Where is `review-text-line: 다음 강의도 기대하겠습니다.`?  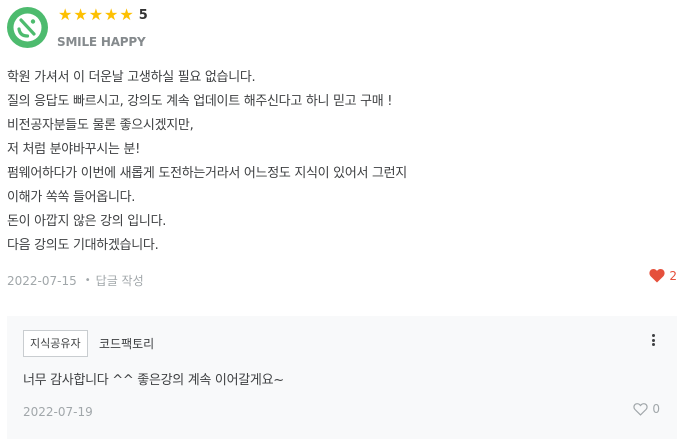 review-text-line: 다음 강의도 기대하겠습니다. is located at coordinates (83, 245).